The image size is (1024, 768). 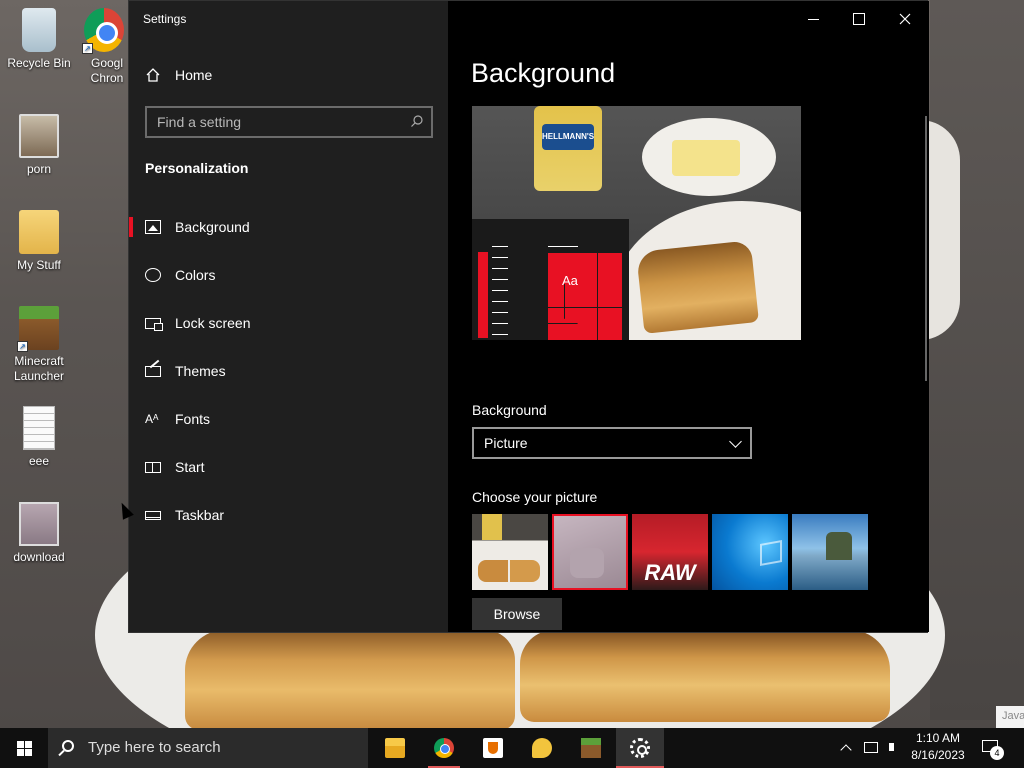 I want to click on desktop-icon-recycle-bin: Recycle Bin, so click(x=39, y=39).